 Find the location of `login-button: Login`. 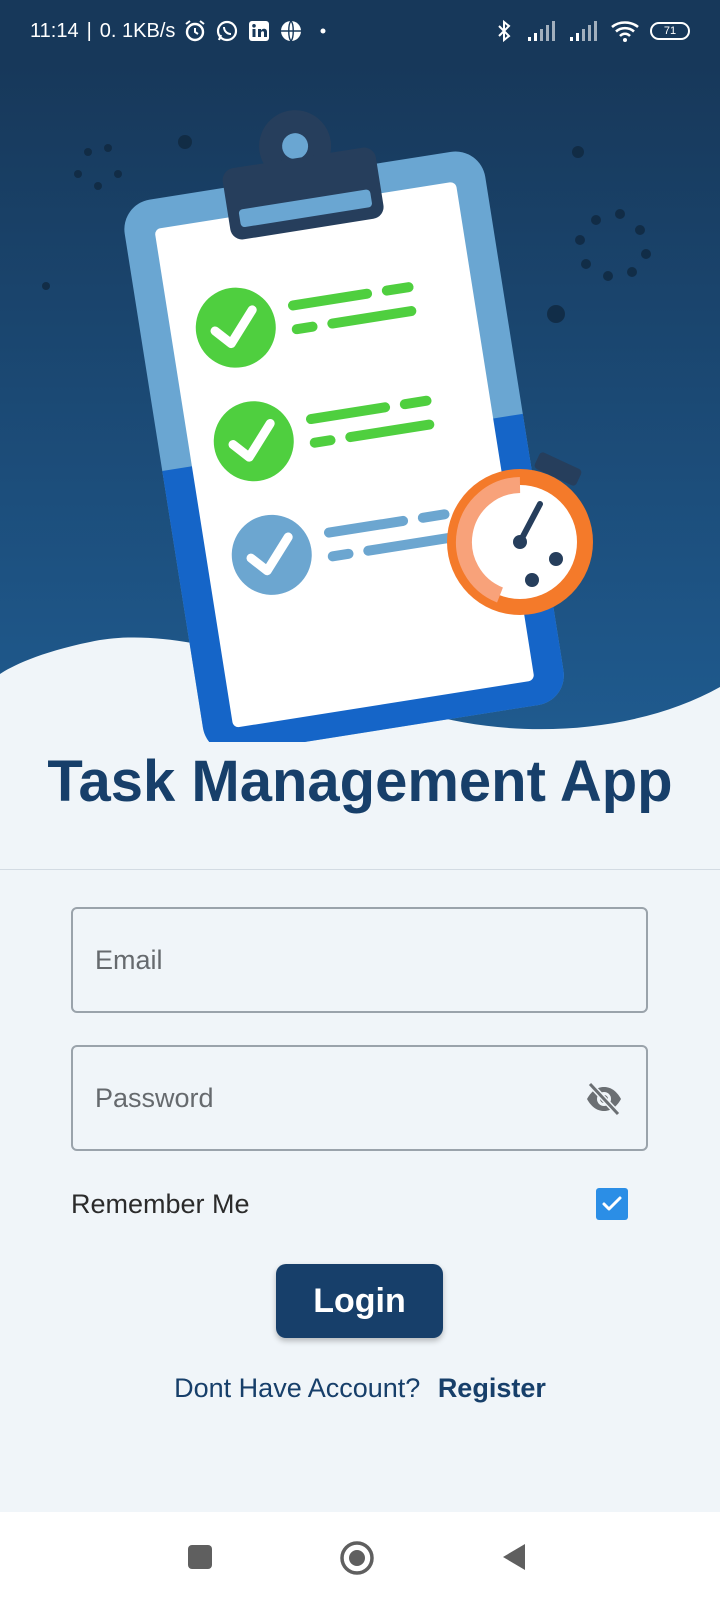

login-button: Login is located at coordinates (359, 1301).